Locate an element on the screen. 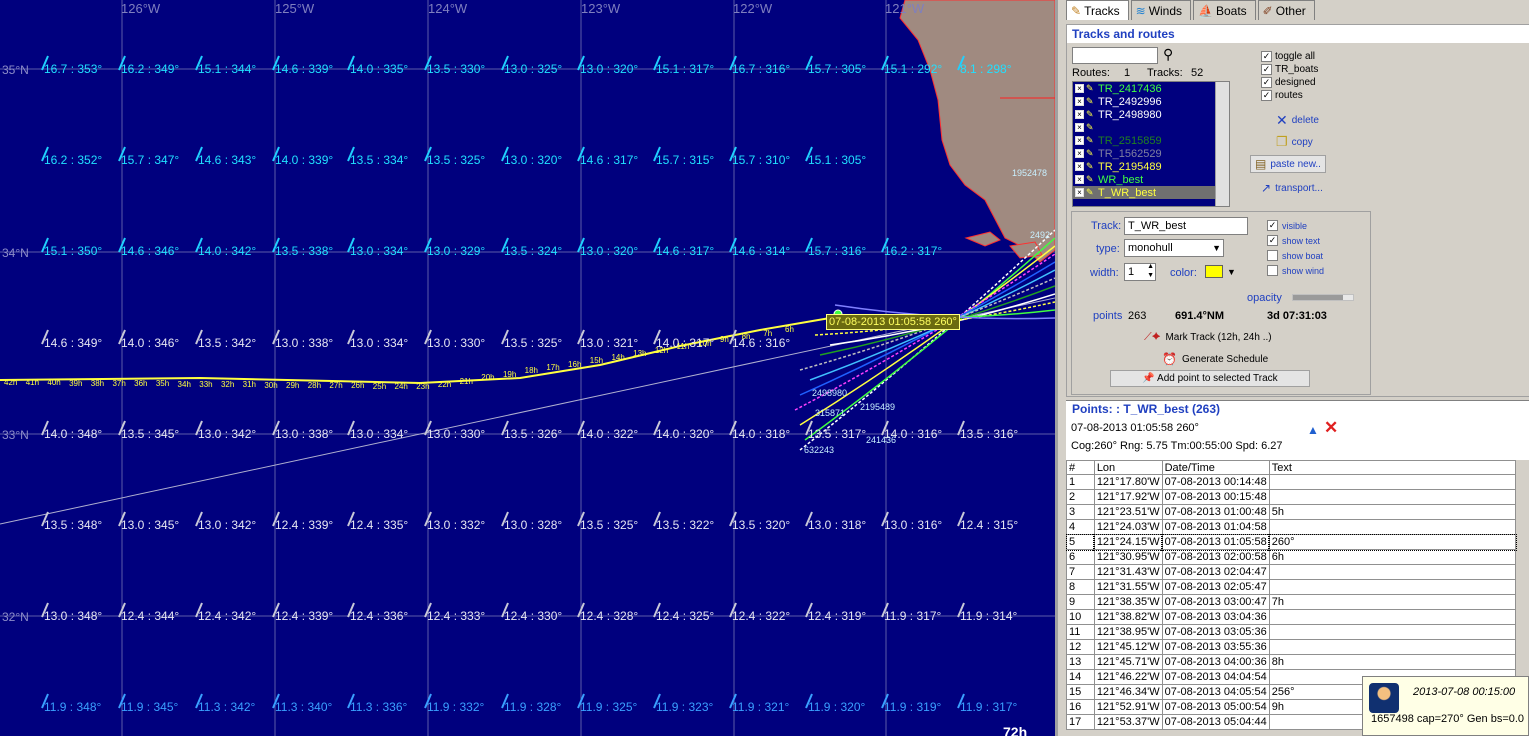 The height and width of the screenshot is (736, 1529). tr-boats-checkbox: ✓ TR_boats is located at coordinates (1289, 69).